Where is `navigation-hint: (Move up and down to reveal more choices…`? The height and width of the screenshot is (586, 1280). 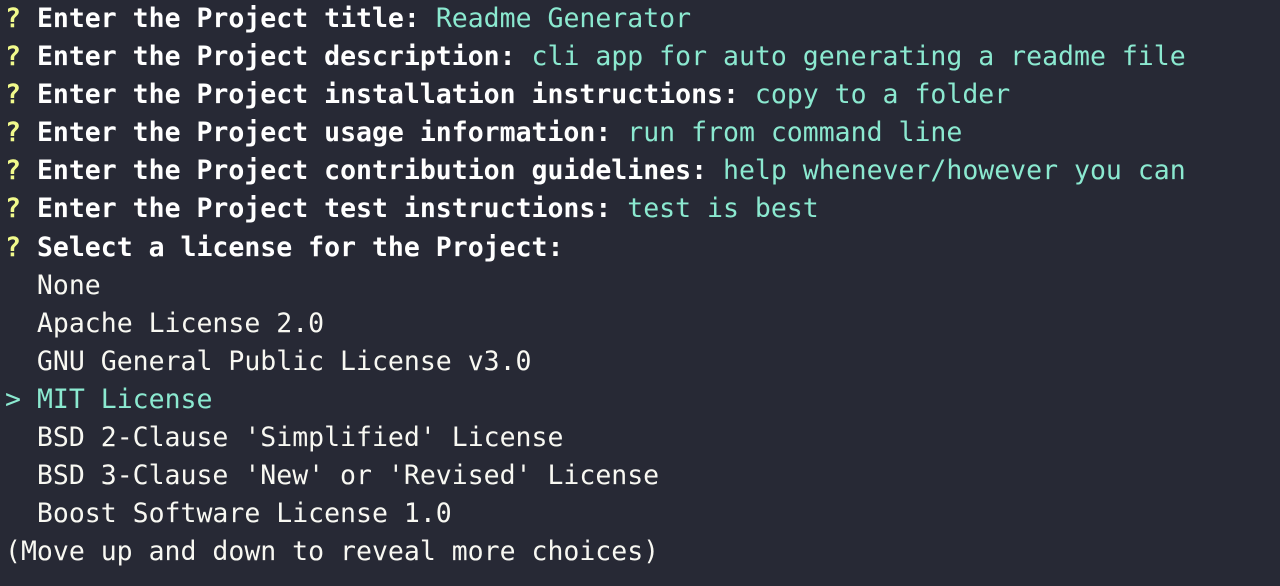 navigation-hint: (Move up and down to reveal more choices… is located at coordinates (642, 552).